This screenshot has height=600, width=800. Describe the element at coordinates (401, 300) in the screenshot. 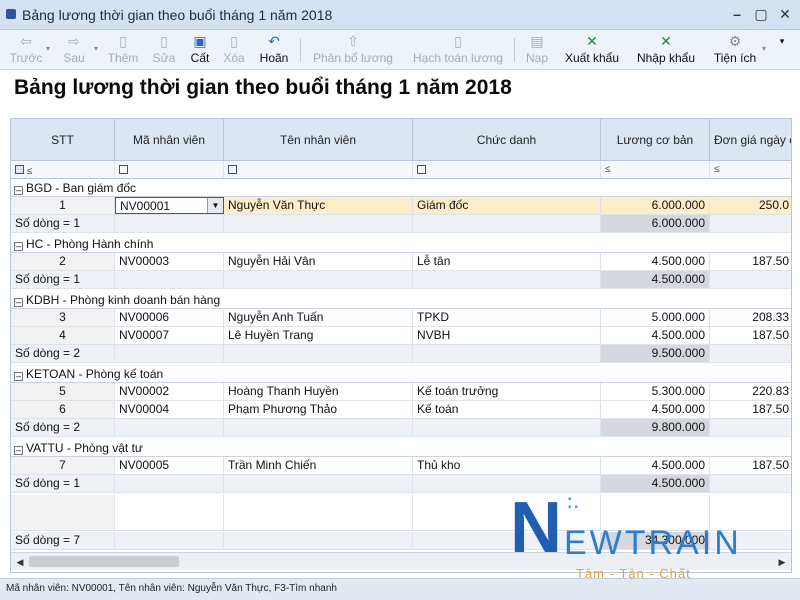

I see `group-row: – KDBH - Phòng kinh doanh bán hàng` at that location.